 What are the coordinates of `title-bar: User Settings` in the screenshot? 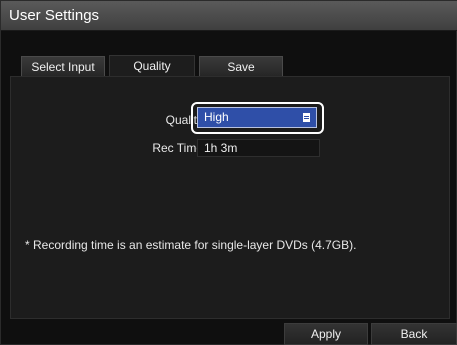 It's located at (229, 16).